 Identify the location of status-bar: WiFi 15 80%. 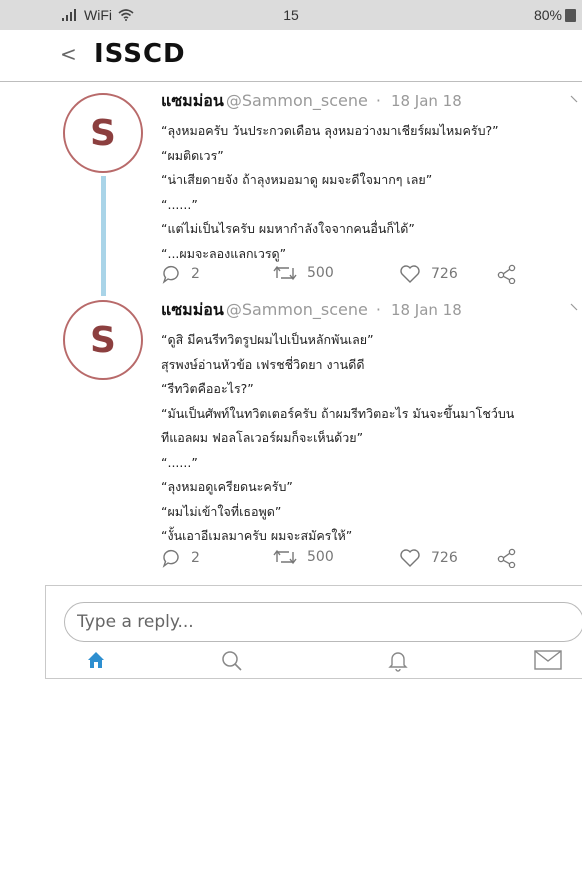
(291, 15).